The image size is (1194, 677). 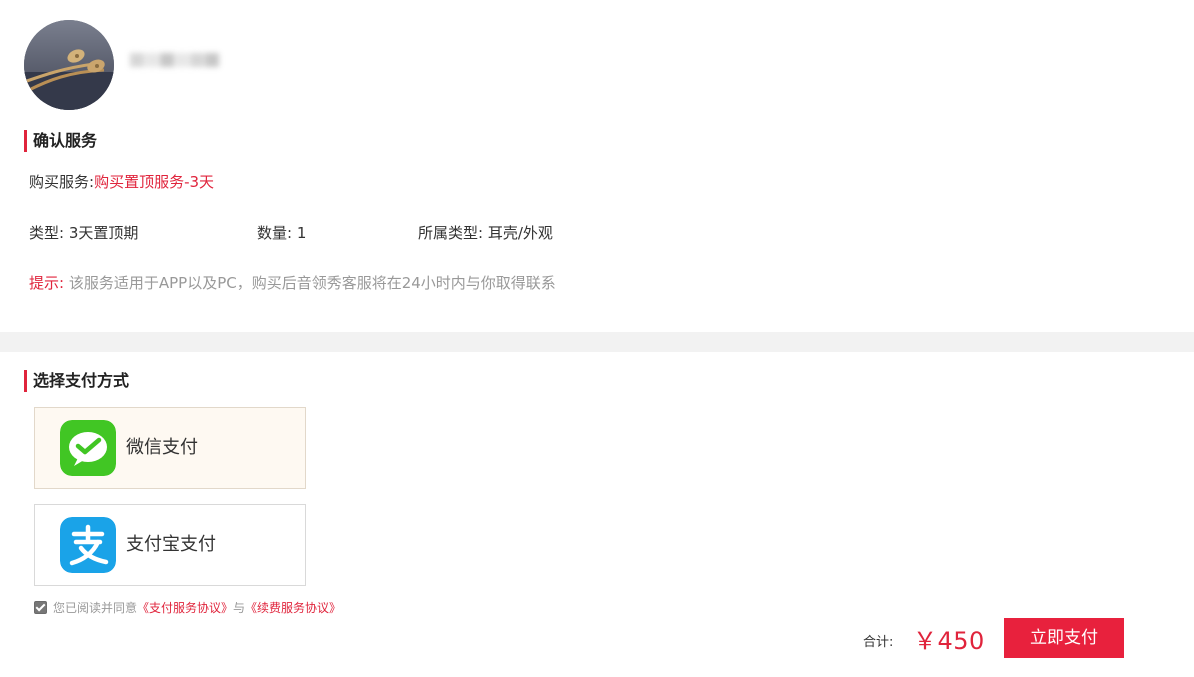 I want to click on avatar, so click(x=69, y=65).